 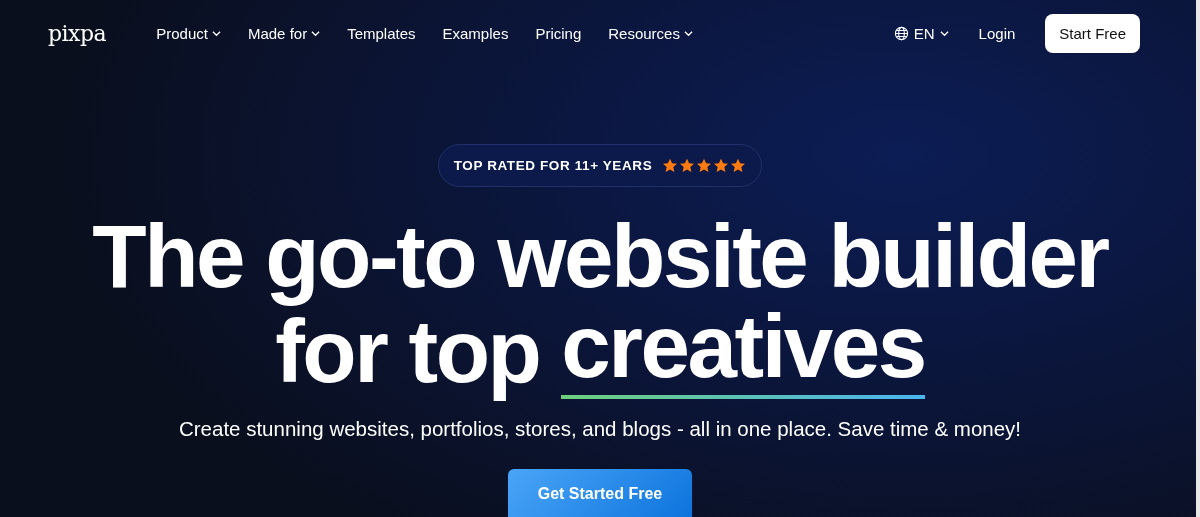 I want to click on subtitle: Create stunning websites, portfolios, stores, and blogs - all in one place. Save time & money!, so click(x=600, y=429).